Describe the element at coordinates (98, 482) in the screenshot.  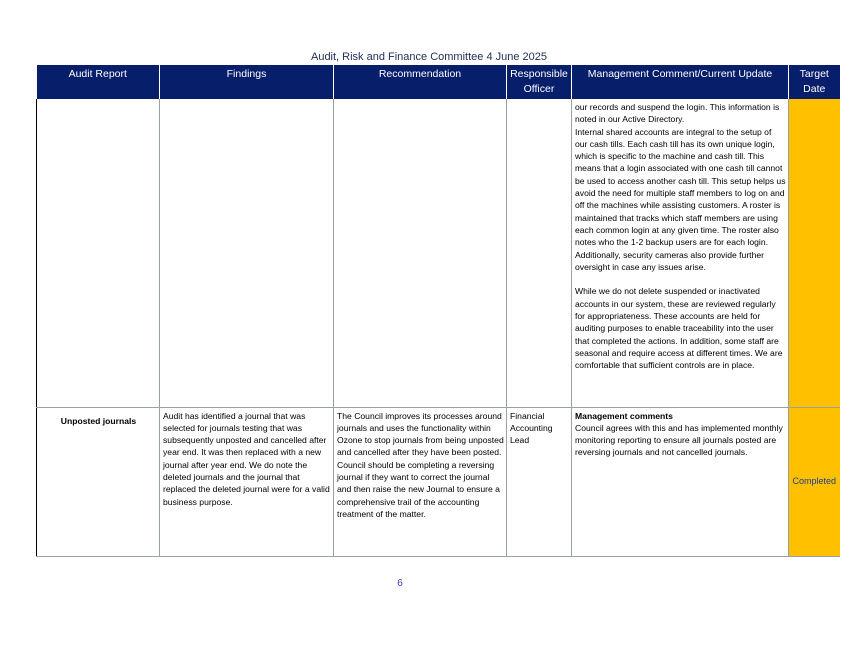
I see `audit-report-cell: Unposted journals` at that location.